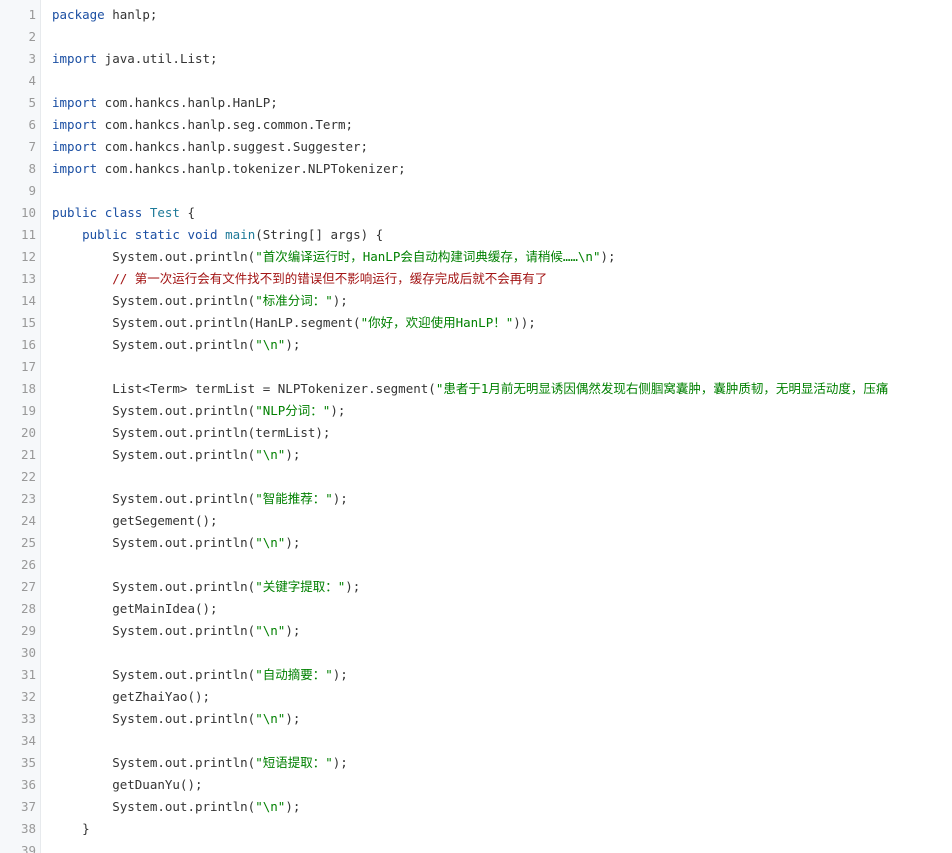 The height and width of the screenshot is (853, 952). Describe the element at coordinates (476, 477) in the screenshot. I see `code-line: 22` at that location.